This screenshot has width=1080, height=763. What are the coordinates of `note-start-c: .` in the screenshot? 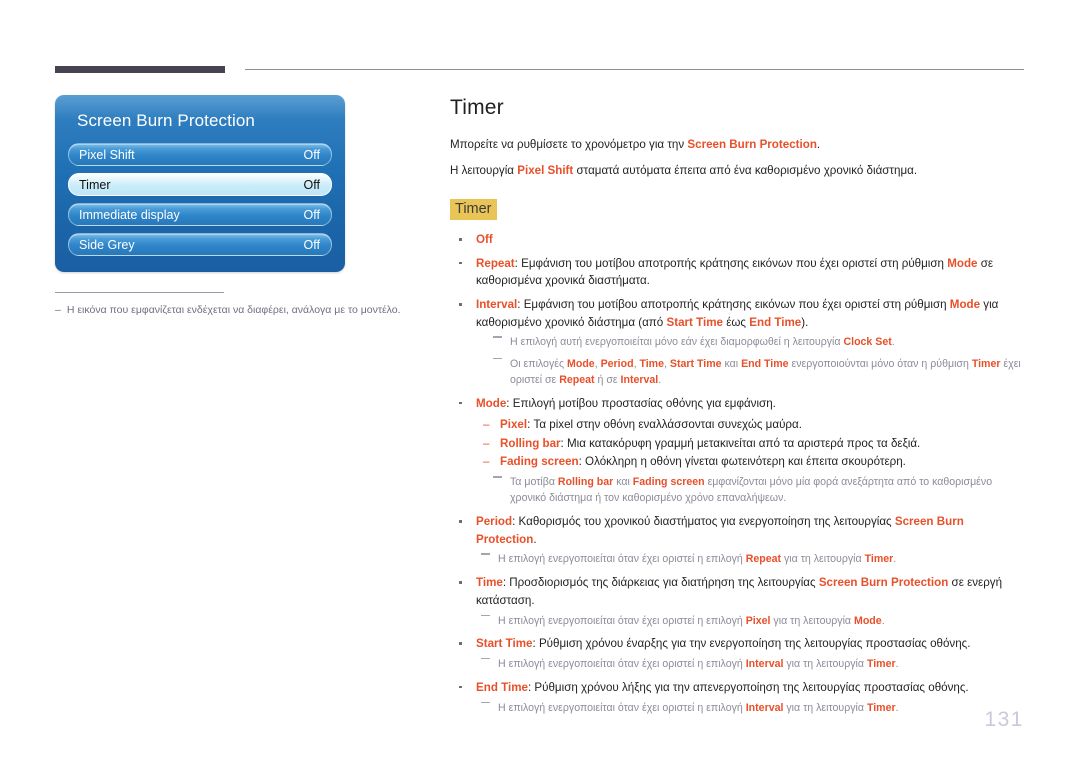 It's located at (897, 664).